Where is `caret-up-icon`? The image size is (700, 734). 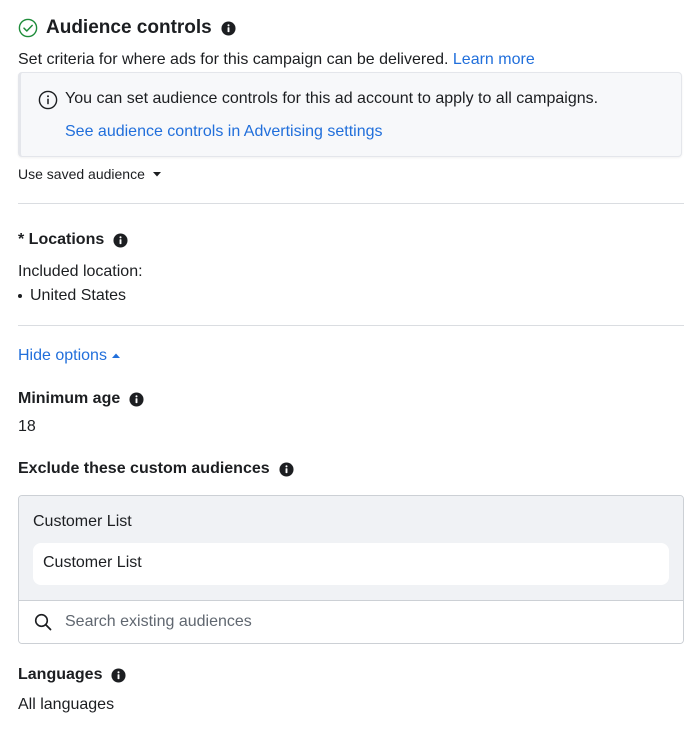
caret-up-icon is located at coordinates (115, 355).